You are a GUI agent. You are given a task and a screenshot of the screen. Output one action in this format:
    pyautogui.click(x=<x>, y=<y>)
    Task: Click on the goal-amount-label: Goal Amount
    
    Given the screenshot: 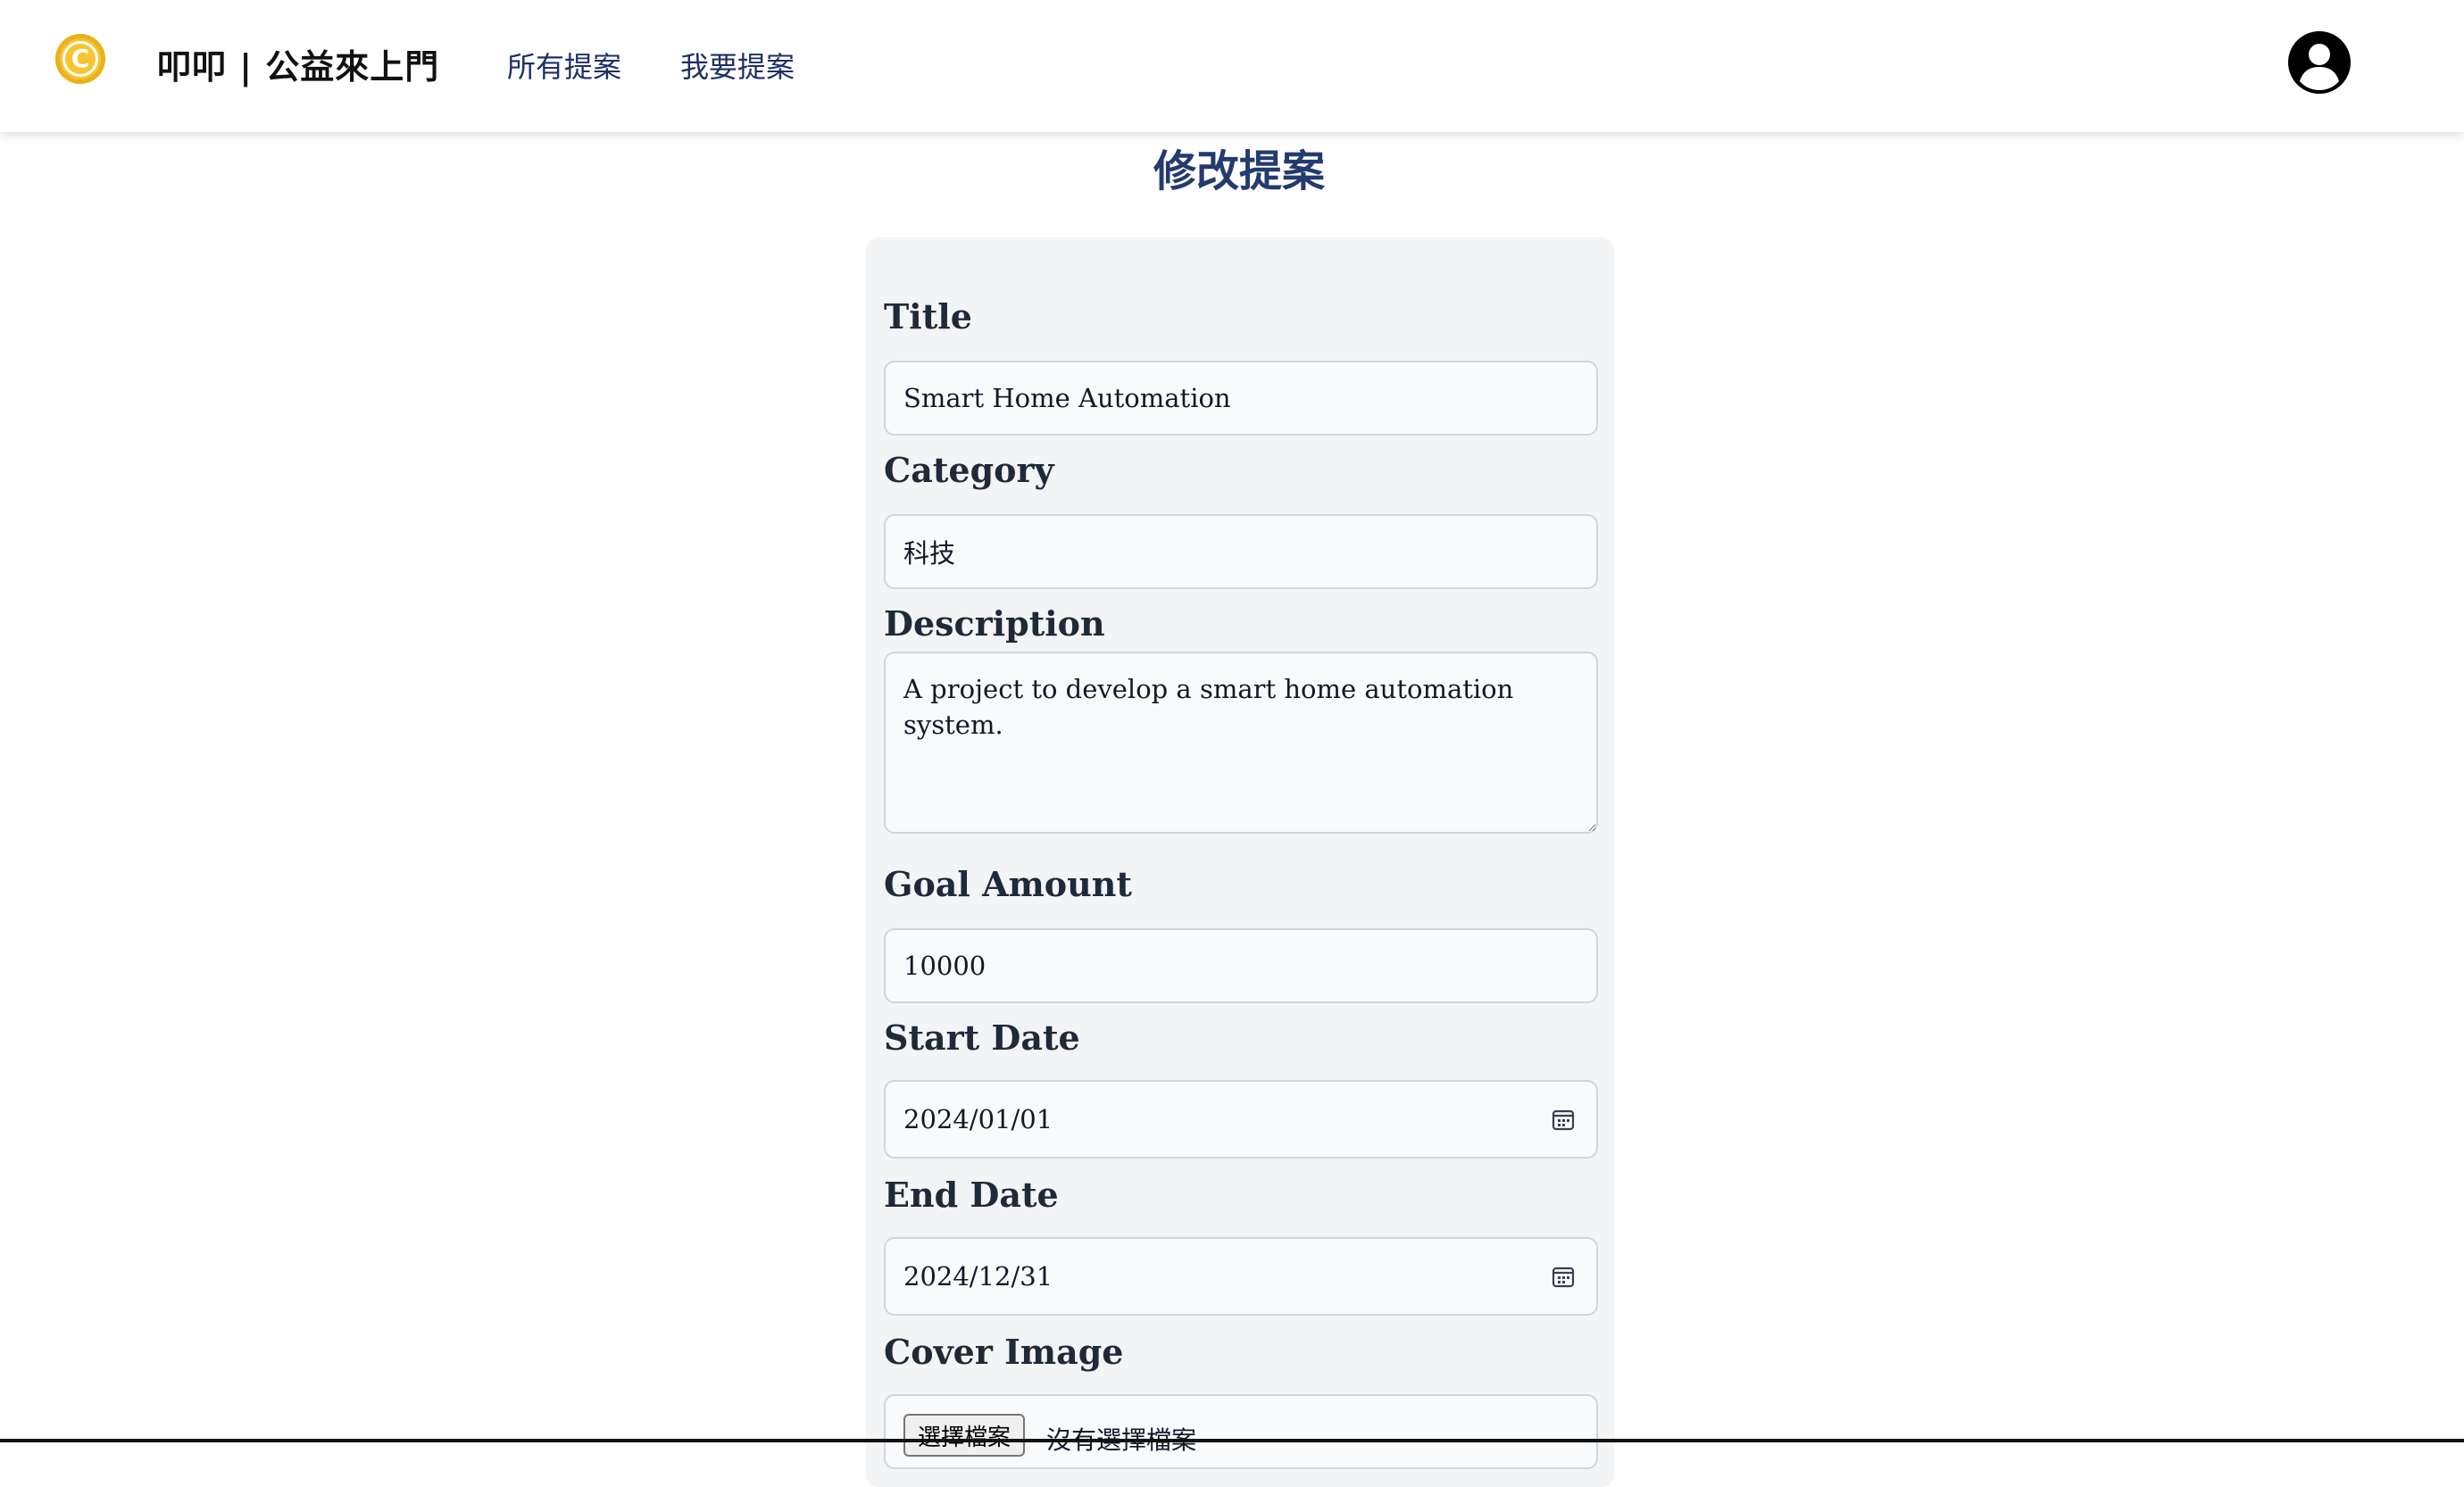 What is the action you would take?
    pyautogui.click(x=1008, y=884)
    